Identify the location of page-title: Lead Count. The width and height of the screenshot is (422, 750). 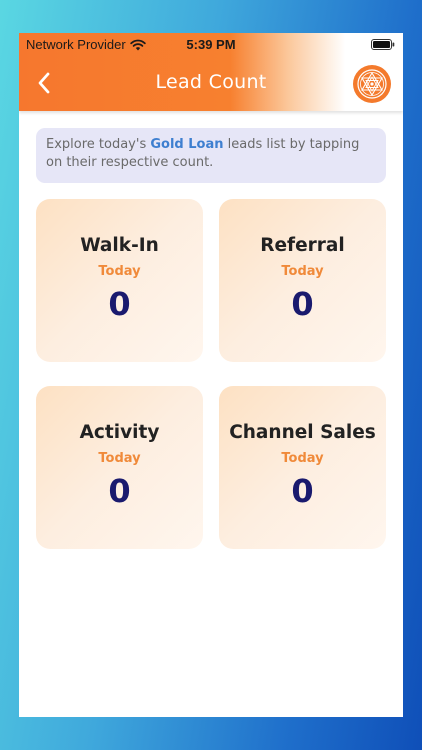
(211, 82).